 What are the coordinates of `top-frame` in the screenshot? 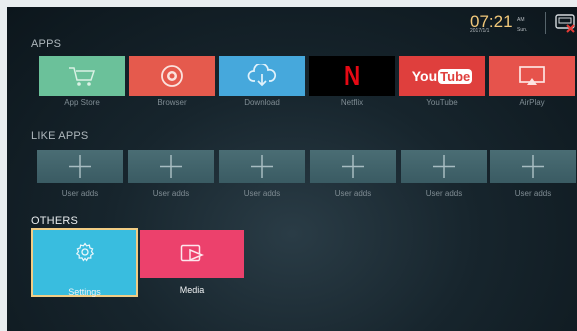 It's located at (288, 3).